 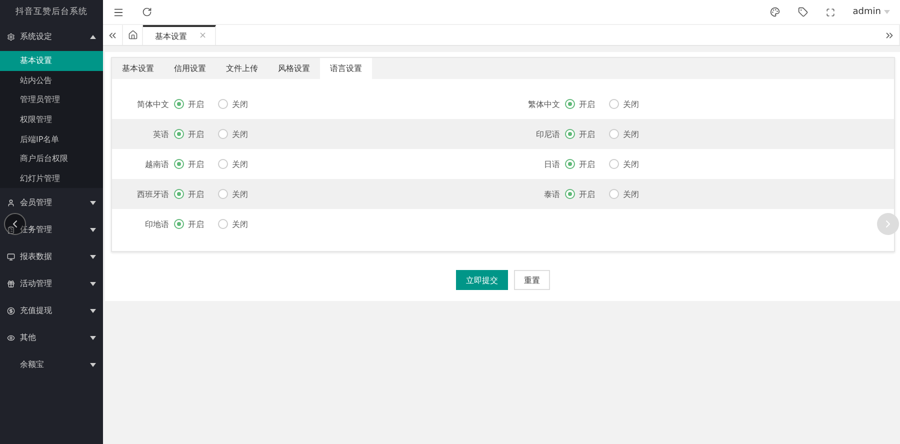 I want to click on sidebar-item: 后端IP名单, so click(x=51, y=139).